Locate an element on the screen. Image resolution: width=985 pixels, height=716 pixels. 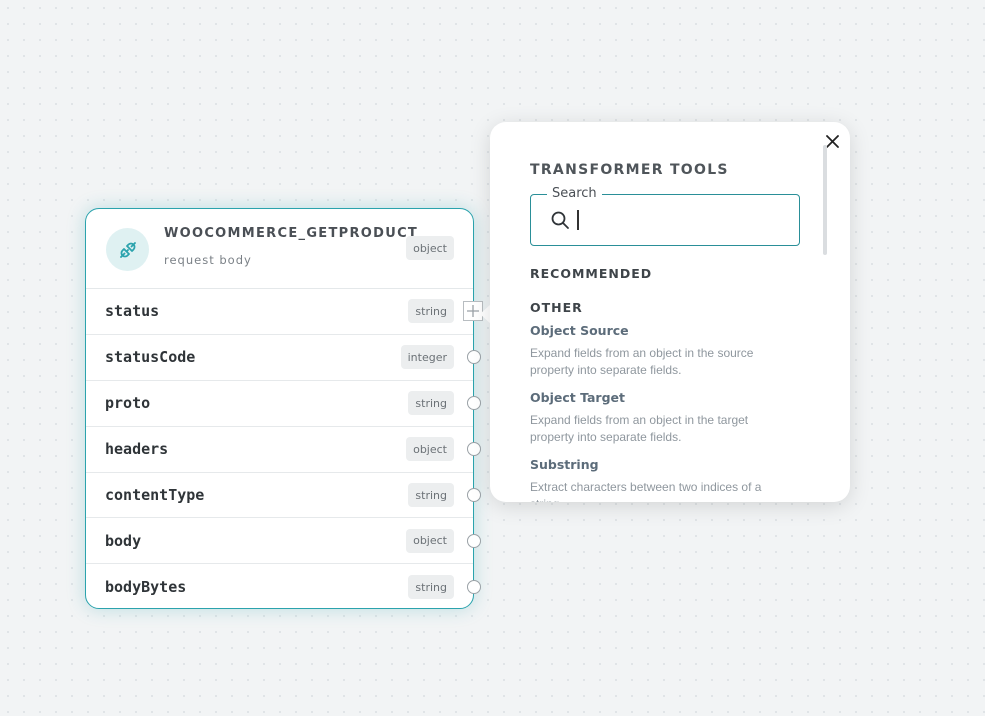
tool-name: Object Source is located at coordinates (579, 330).